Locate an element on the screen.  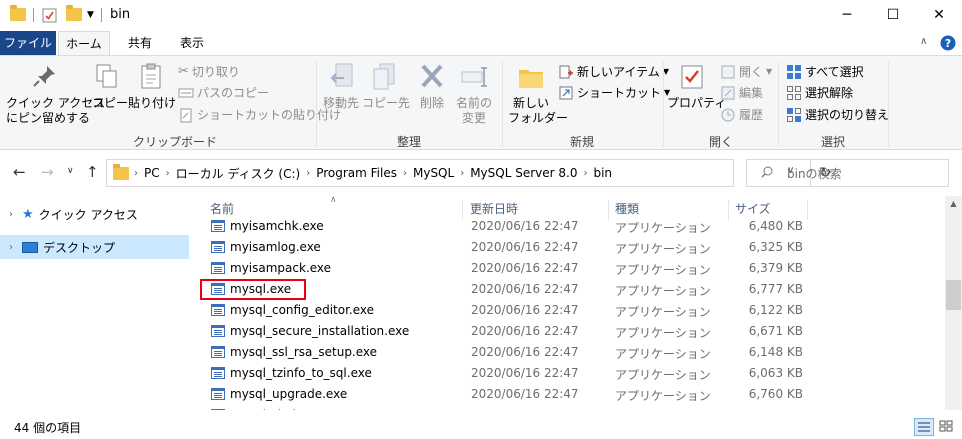
select-all-icon is located at coordinates (794, 72).